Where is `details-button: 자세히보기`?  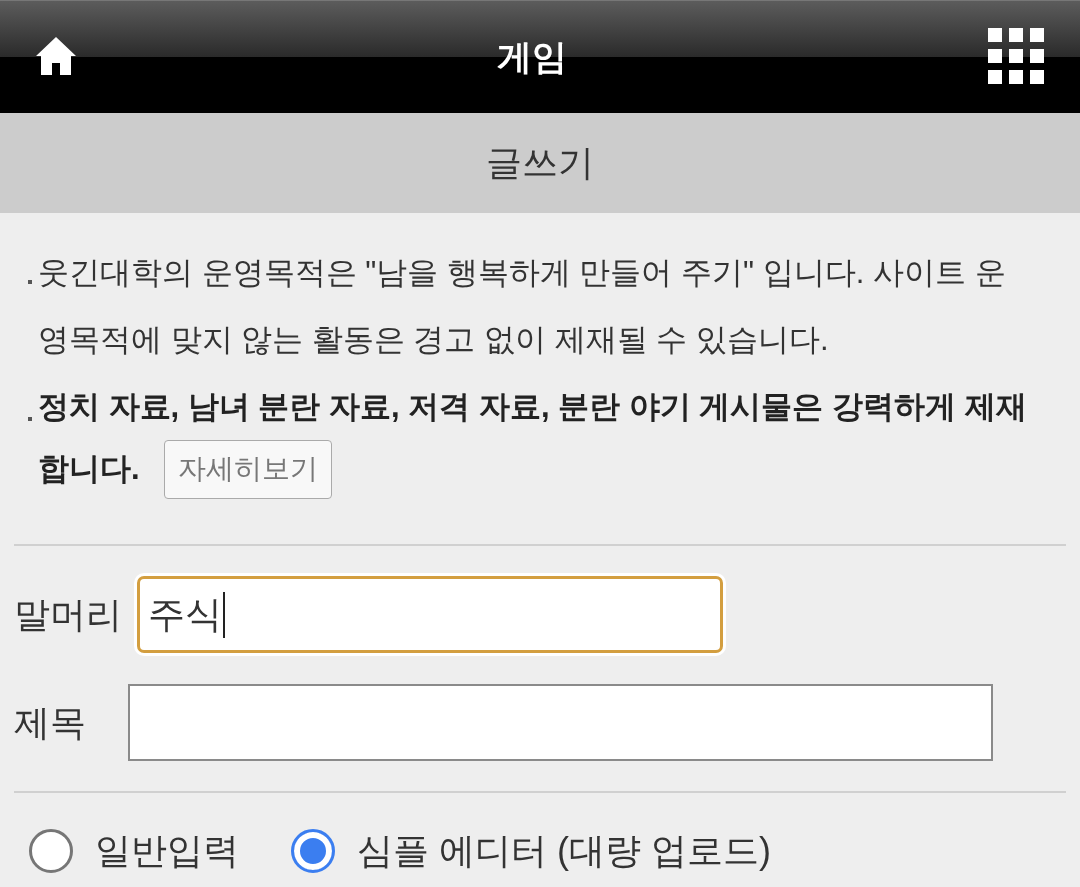
details-button: 자세히보기 is located at coordinates (247, 469).